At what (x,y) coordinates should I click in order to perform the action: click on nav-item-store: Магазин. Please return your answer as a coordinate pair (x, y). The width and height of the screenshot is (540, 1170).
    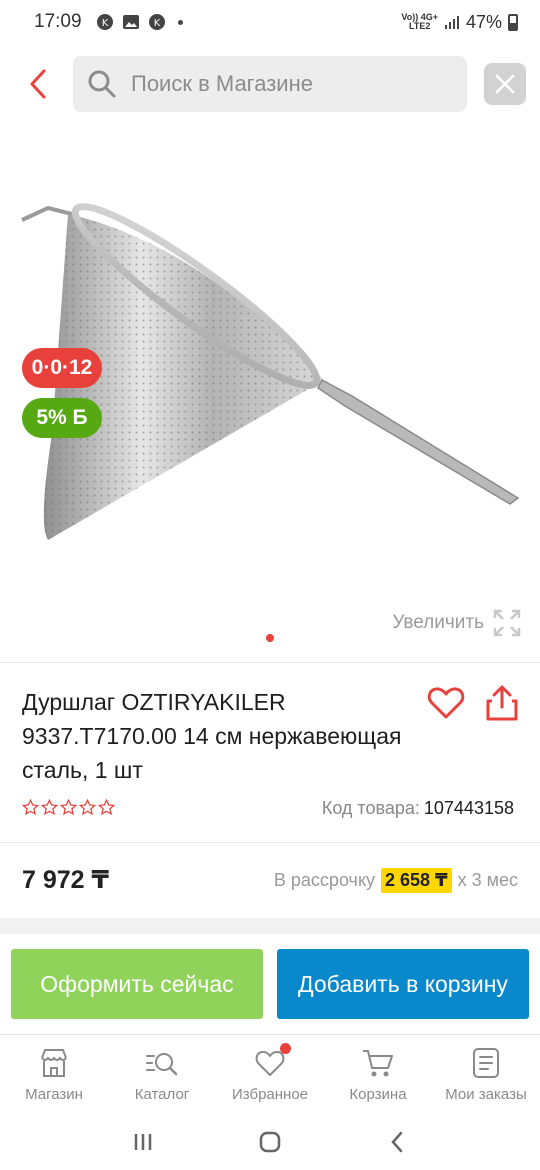
    Looking at the image, I should click on (54, 1074).